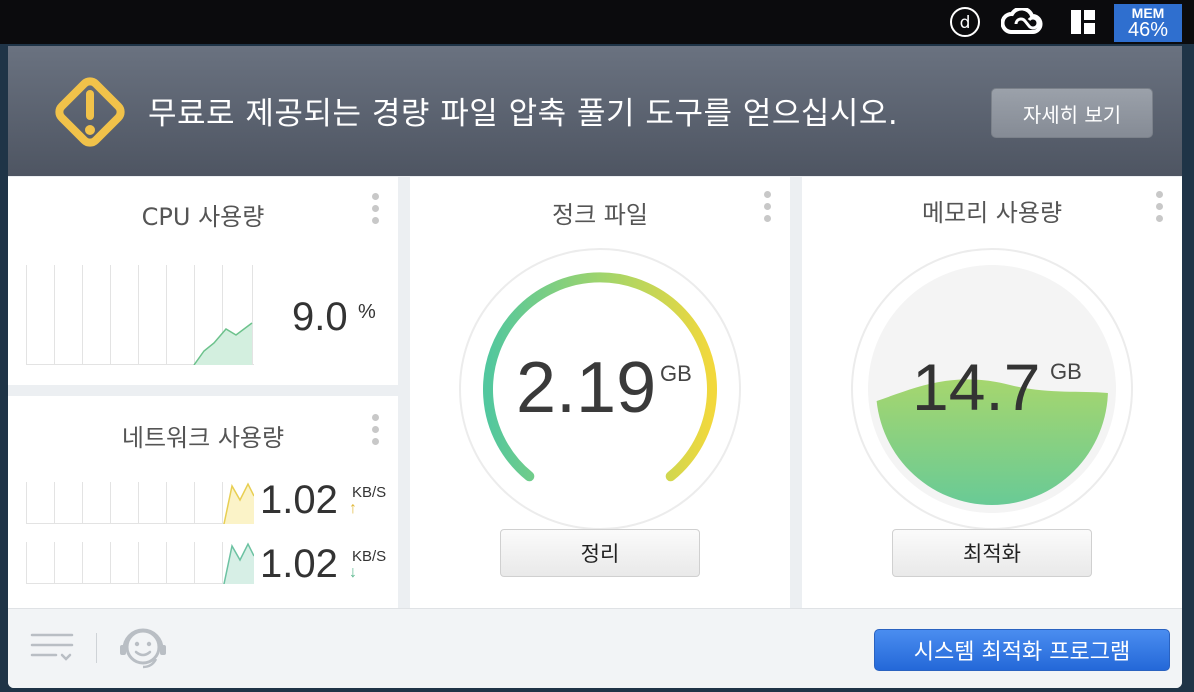  What do you see at coordinates (992, 553) in the screenshot?
I see `optimize-memory-button: 최적화` at bounding box center [992, 553].